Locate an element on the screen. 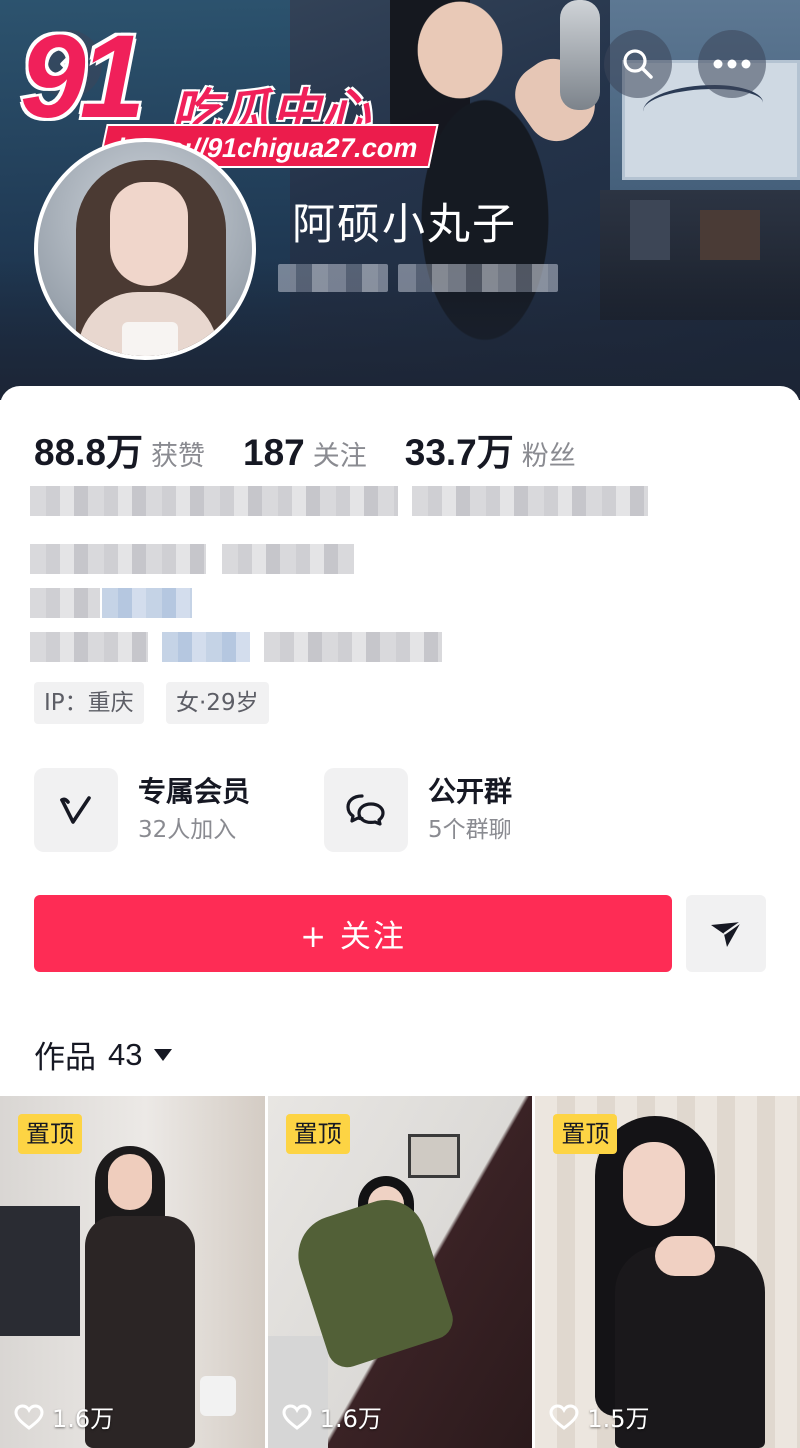  stat-following: 187 关注 is located at coordinates (305, 453).